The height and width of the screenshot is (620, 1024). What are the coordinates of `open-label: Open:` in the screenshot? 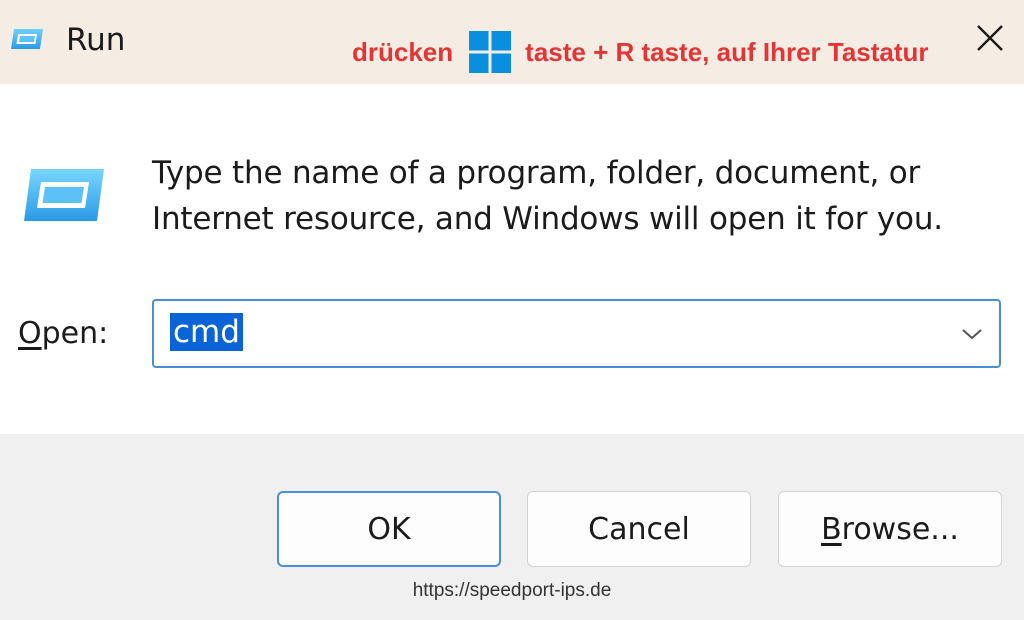 It's located at (63, 334).